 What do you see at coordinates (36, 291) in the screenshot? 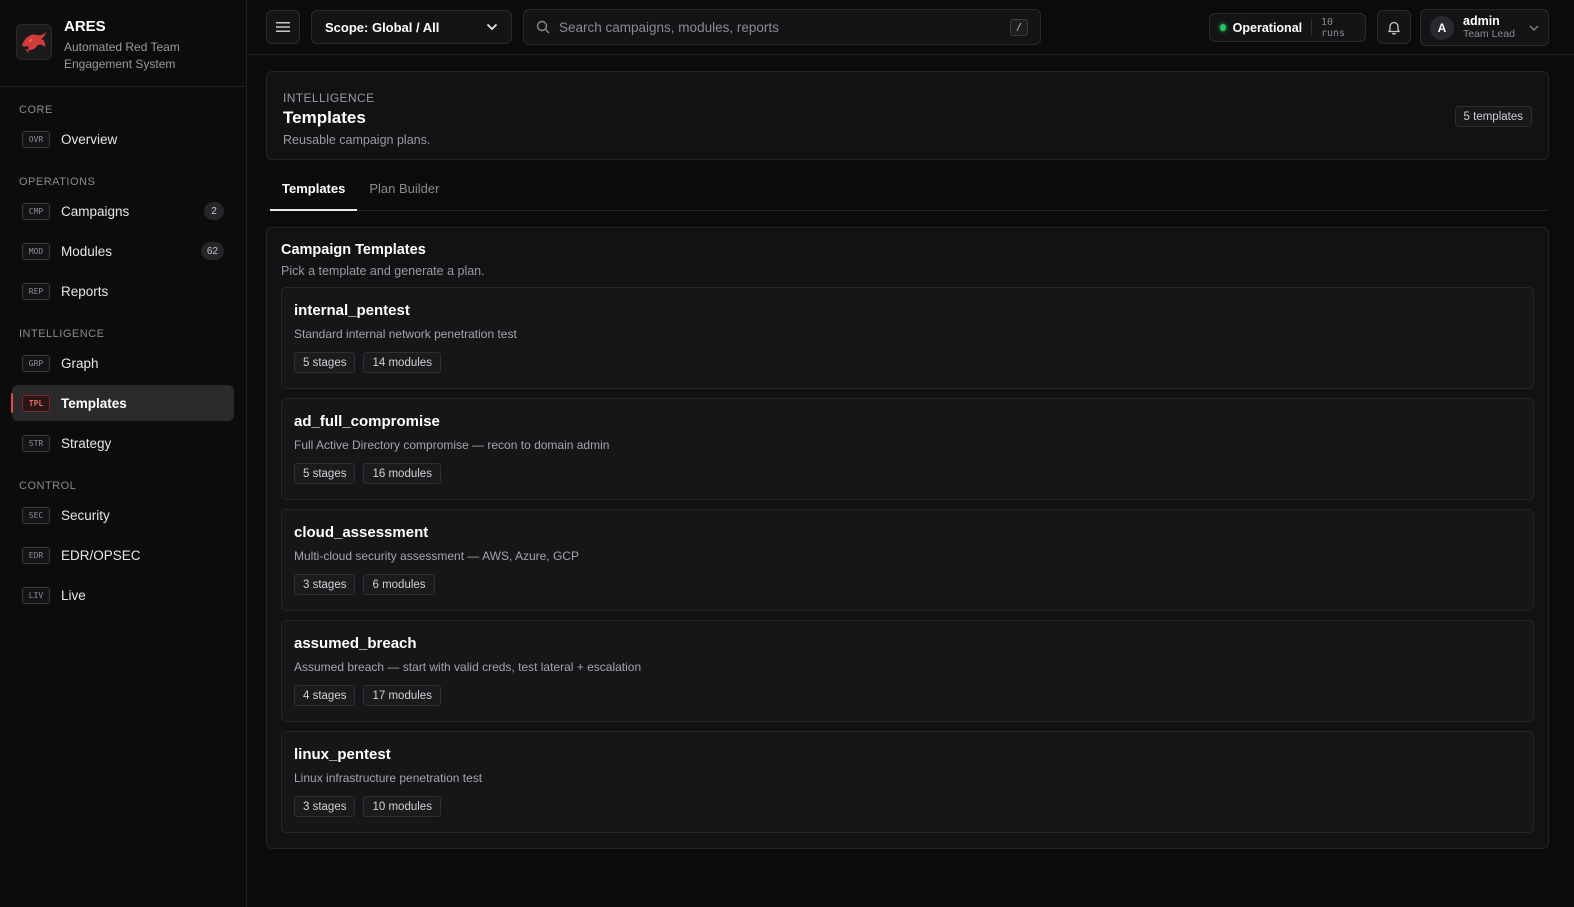
I see `reports-code-icon: REP` at bounding box center [36, 291].